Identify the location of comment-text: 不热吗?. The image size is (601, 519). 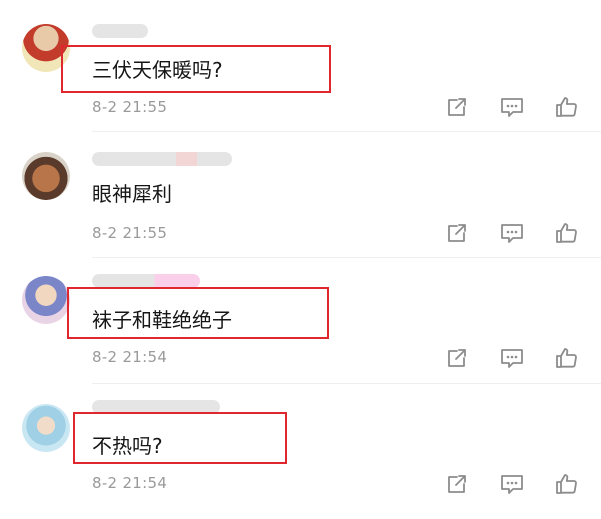
(127, 446).